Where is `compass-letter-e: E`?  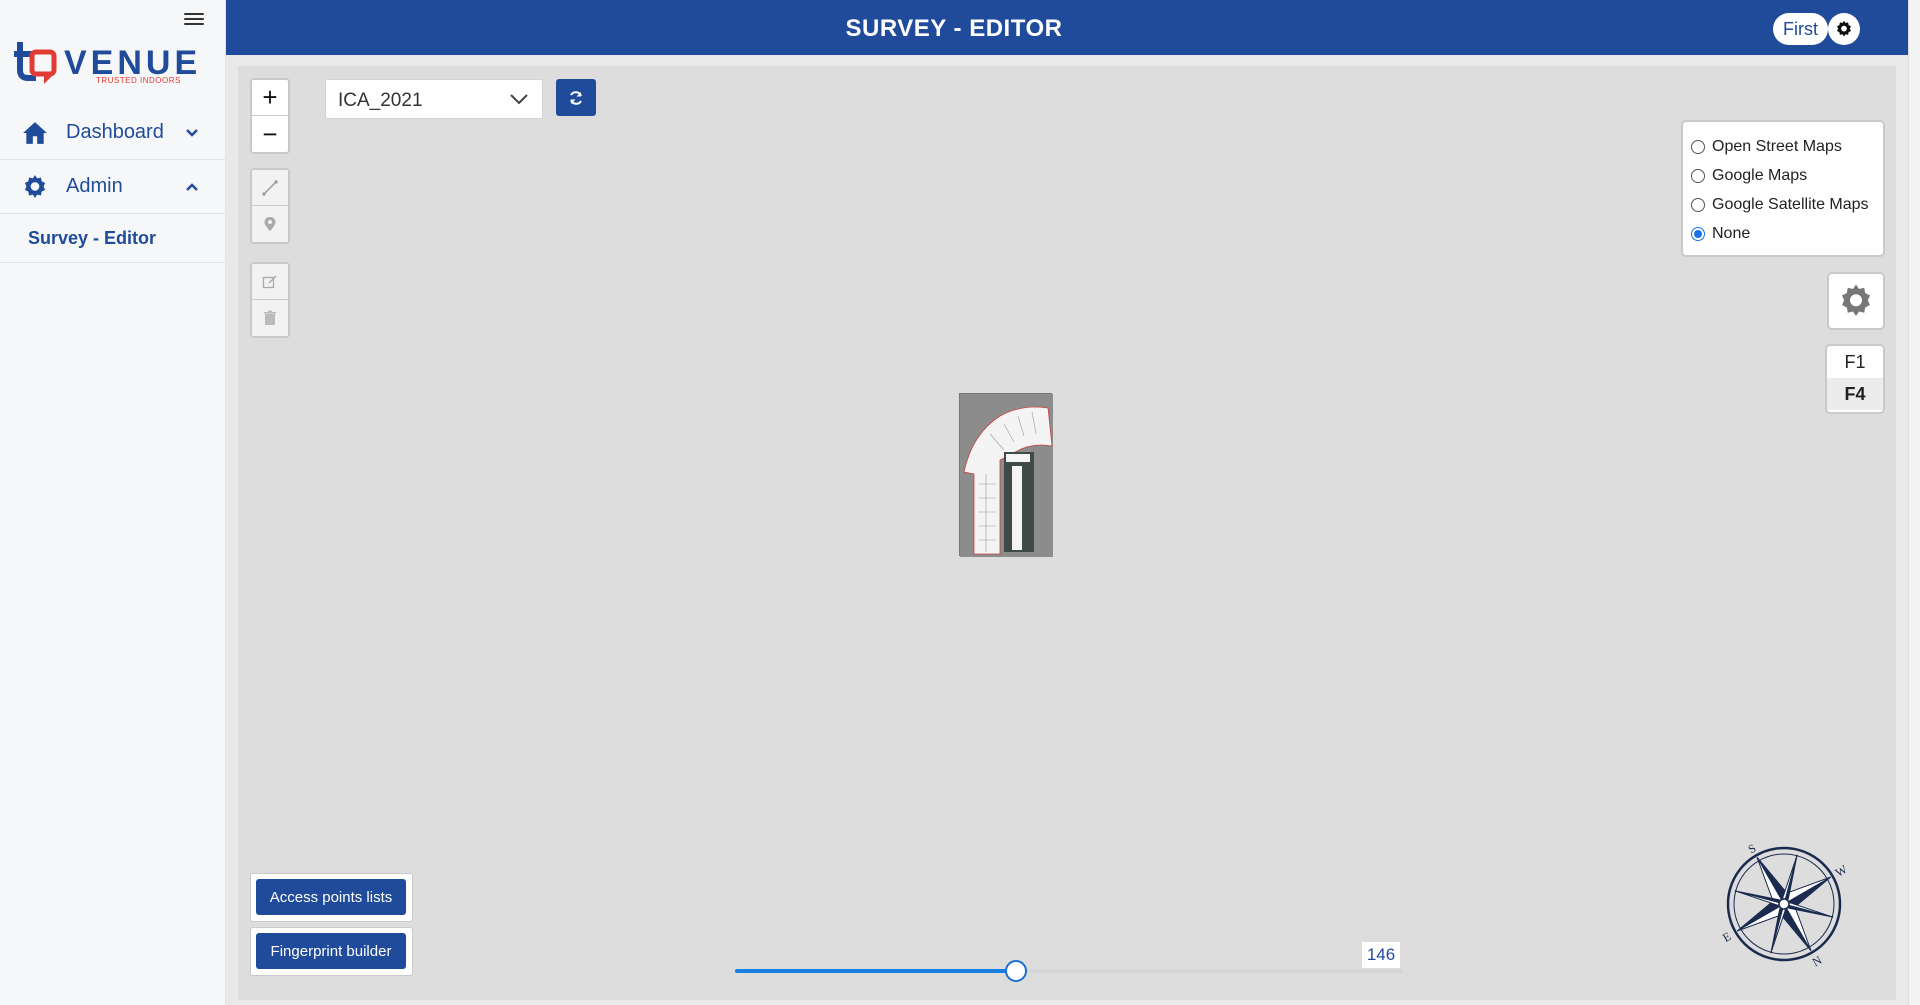 compass-letter-e: E is located at coordinates (1726, 937).